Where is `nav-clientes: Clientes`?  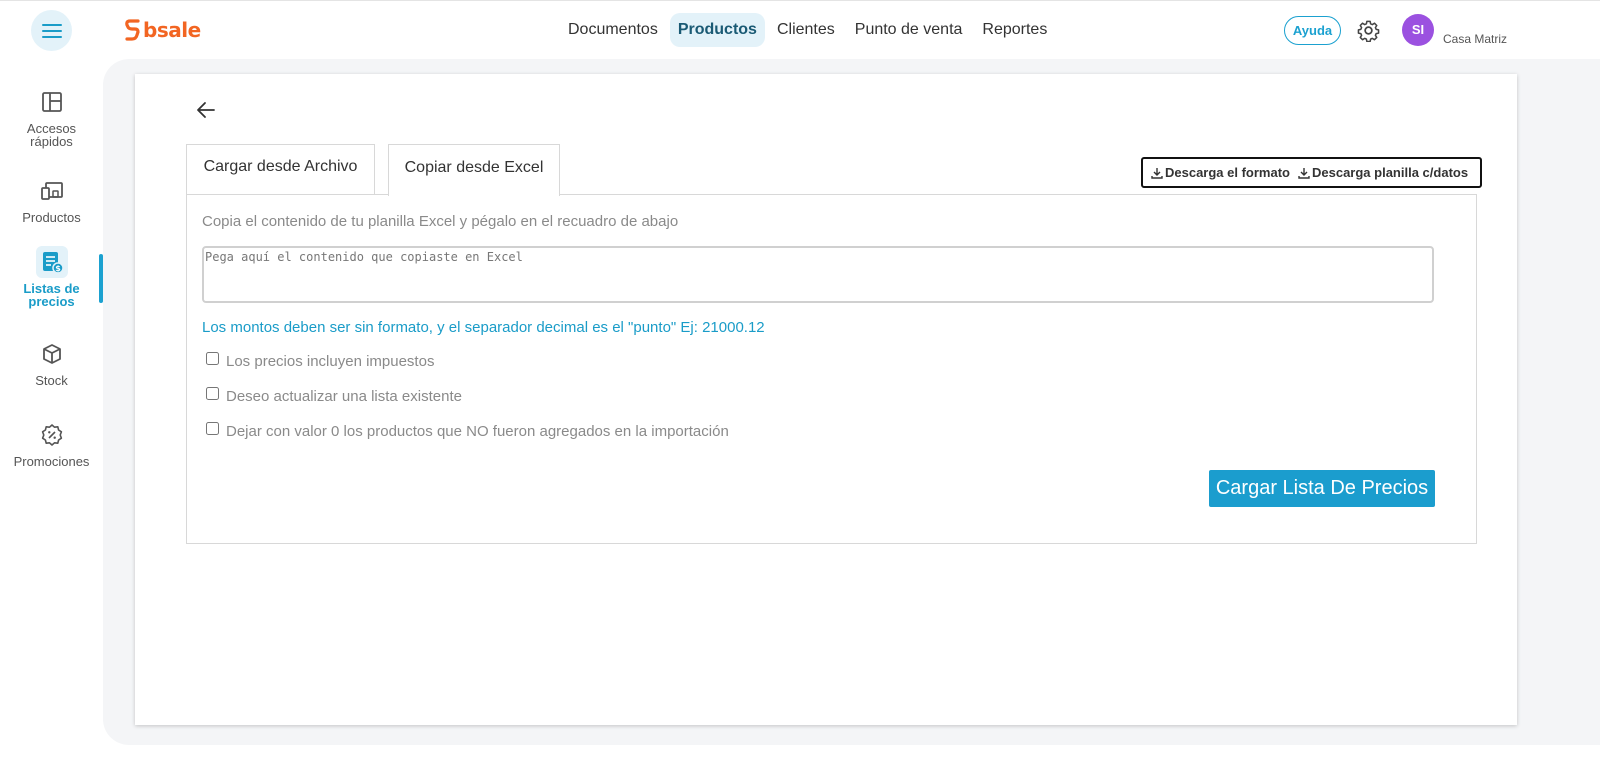
nav-clientes: Clientes is located at coordinates (806, 30).